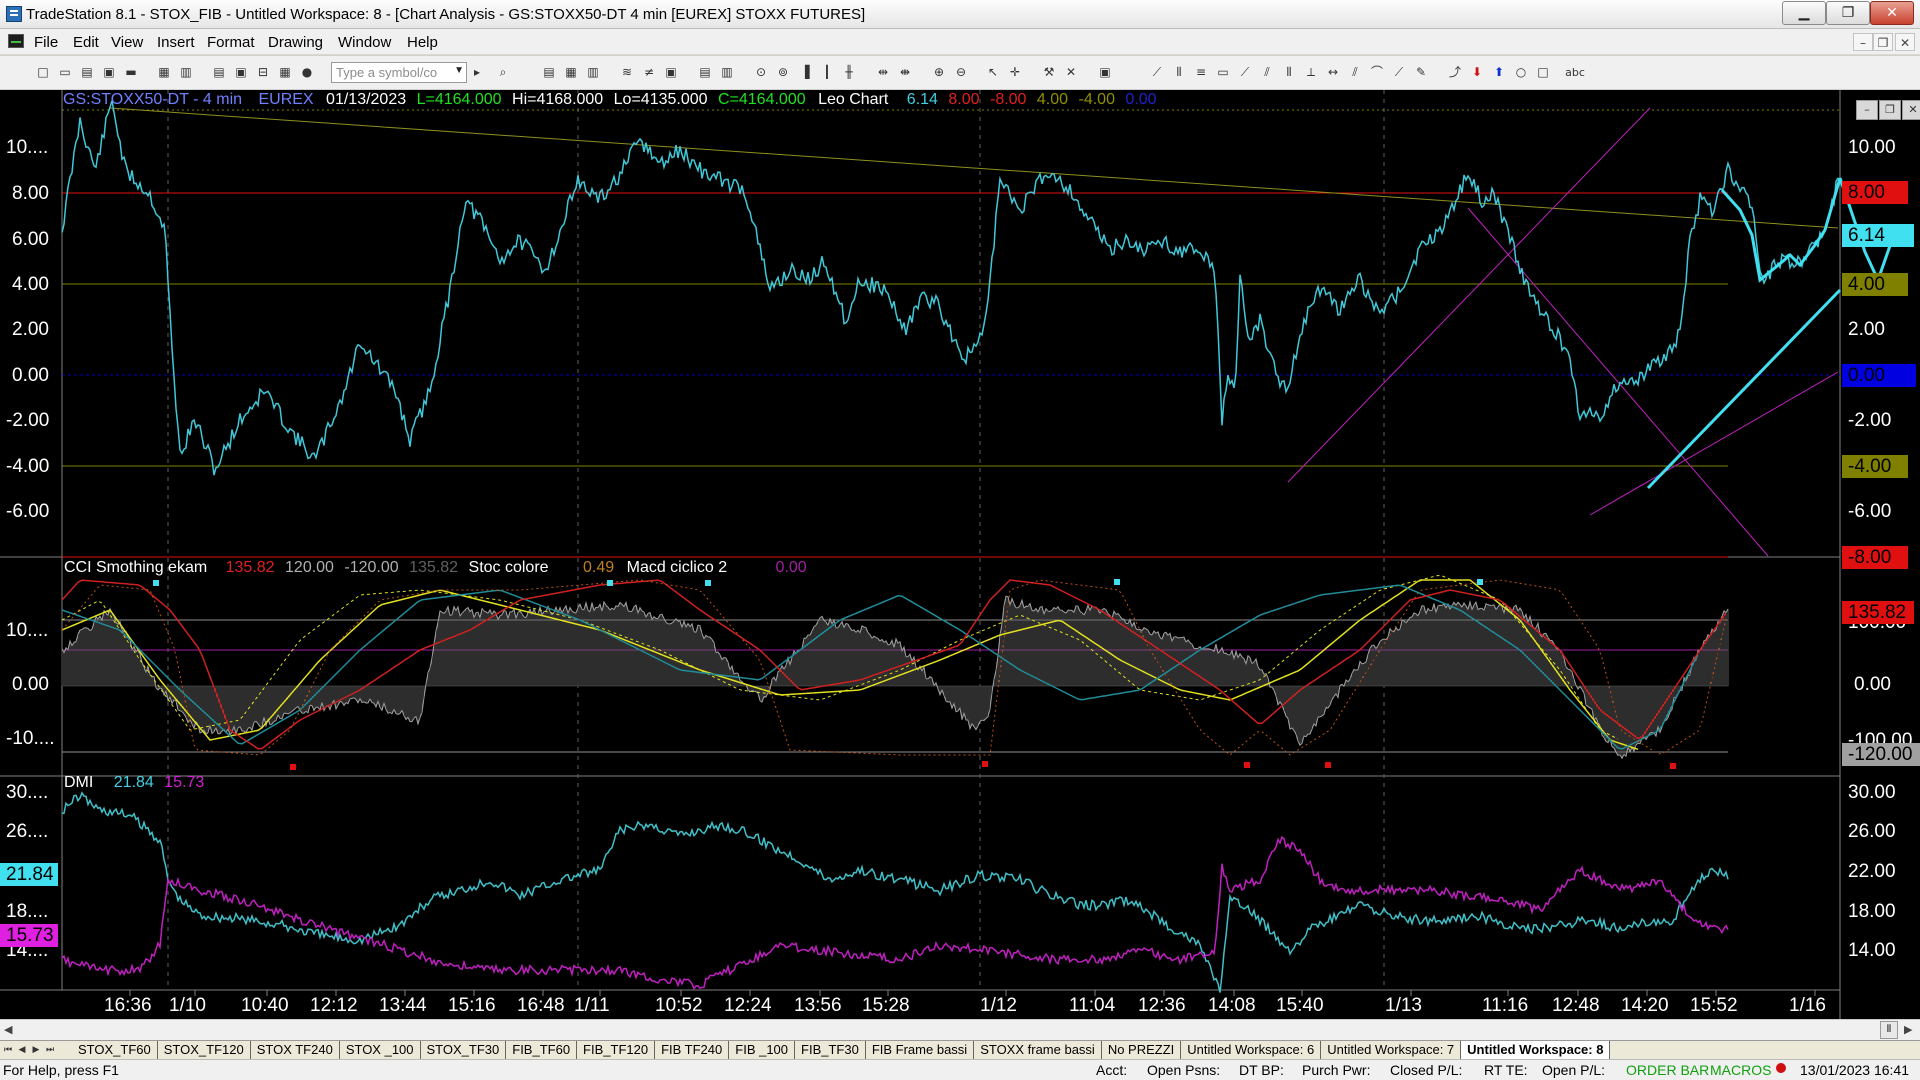 The width and height of the screenshot is (1920, 1080). Describe the element at coordinates (692, 1050) in the screenshot. I see `workspace-tab: FIB TF240` at that location.